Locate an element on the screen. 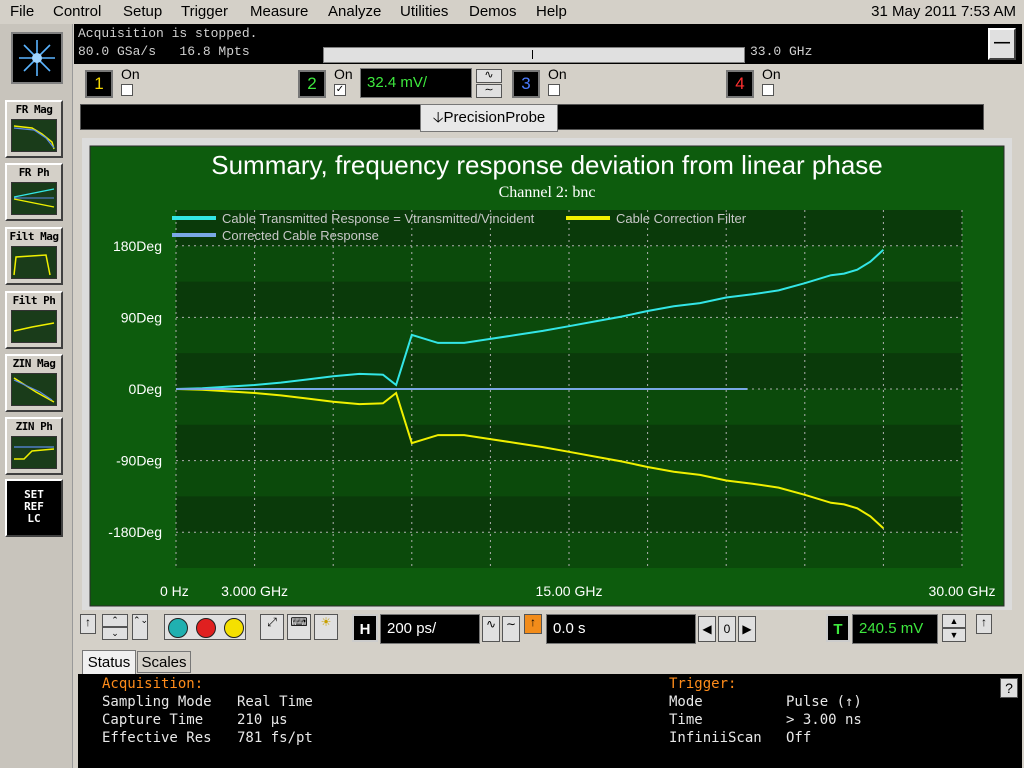  channel-1-checkbox is located at coordinates (127, 90).